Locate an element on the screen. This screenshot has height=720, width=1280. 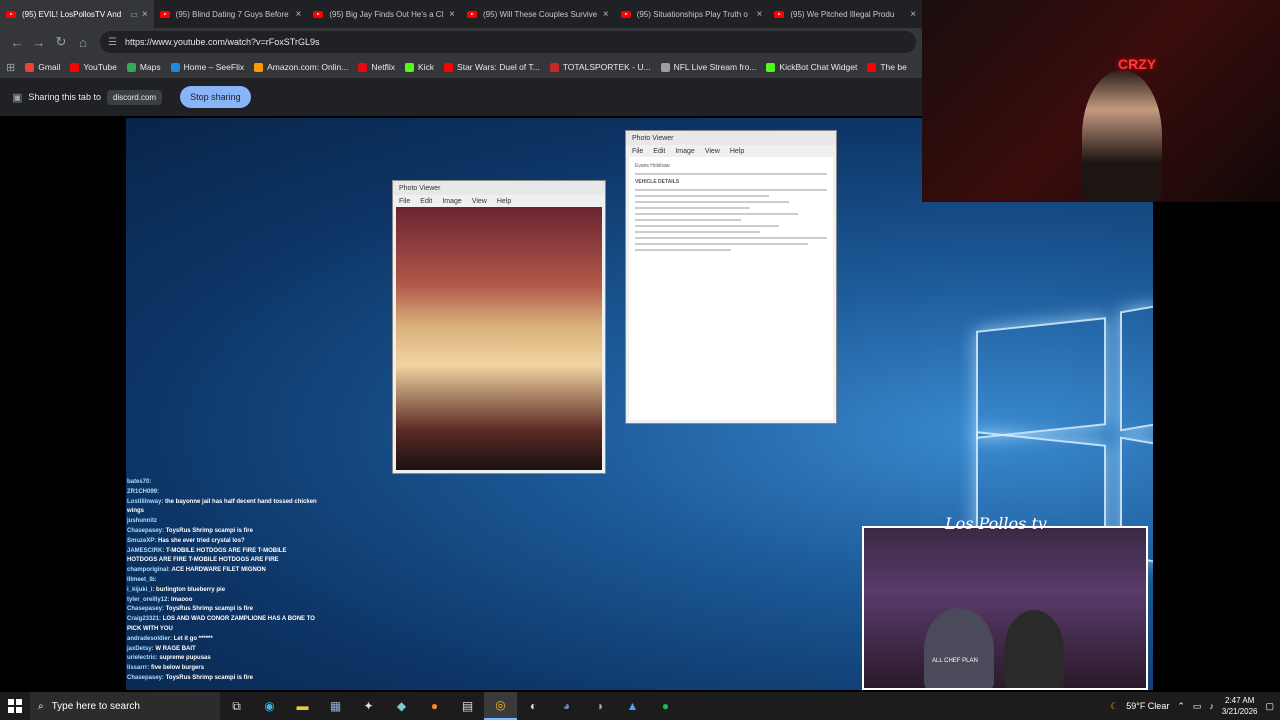
bookmark-item: Home – SeeFlix is located at coordinates (207, 67).